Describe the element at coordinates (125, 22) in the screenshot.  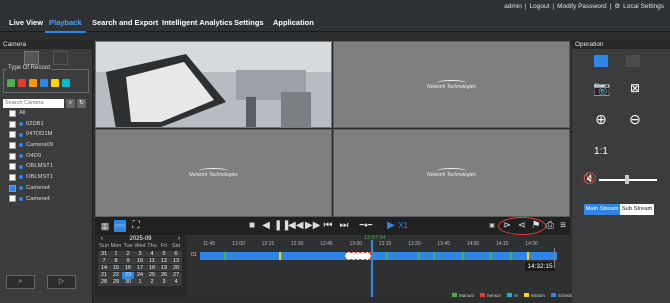
I see `nav-search-export: Search and Export` at that location.